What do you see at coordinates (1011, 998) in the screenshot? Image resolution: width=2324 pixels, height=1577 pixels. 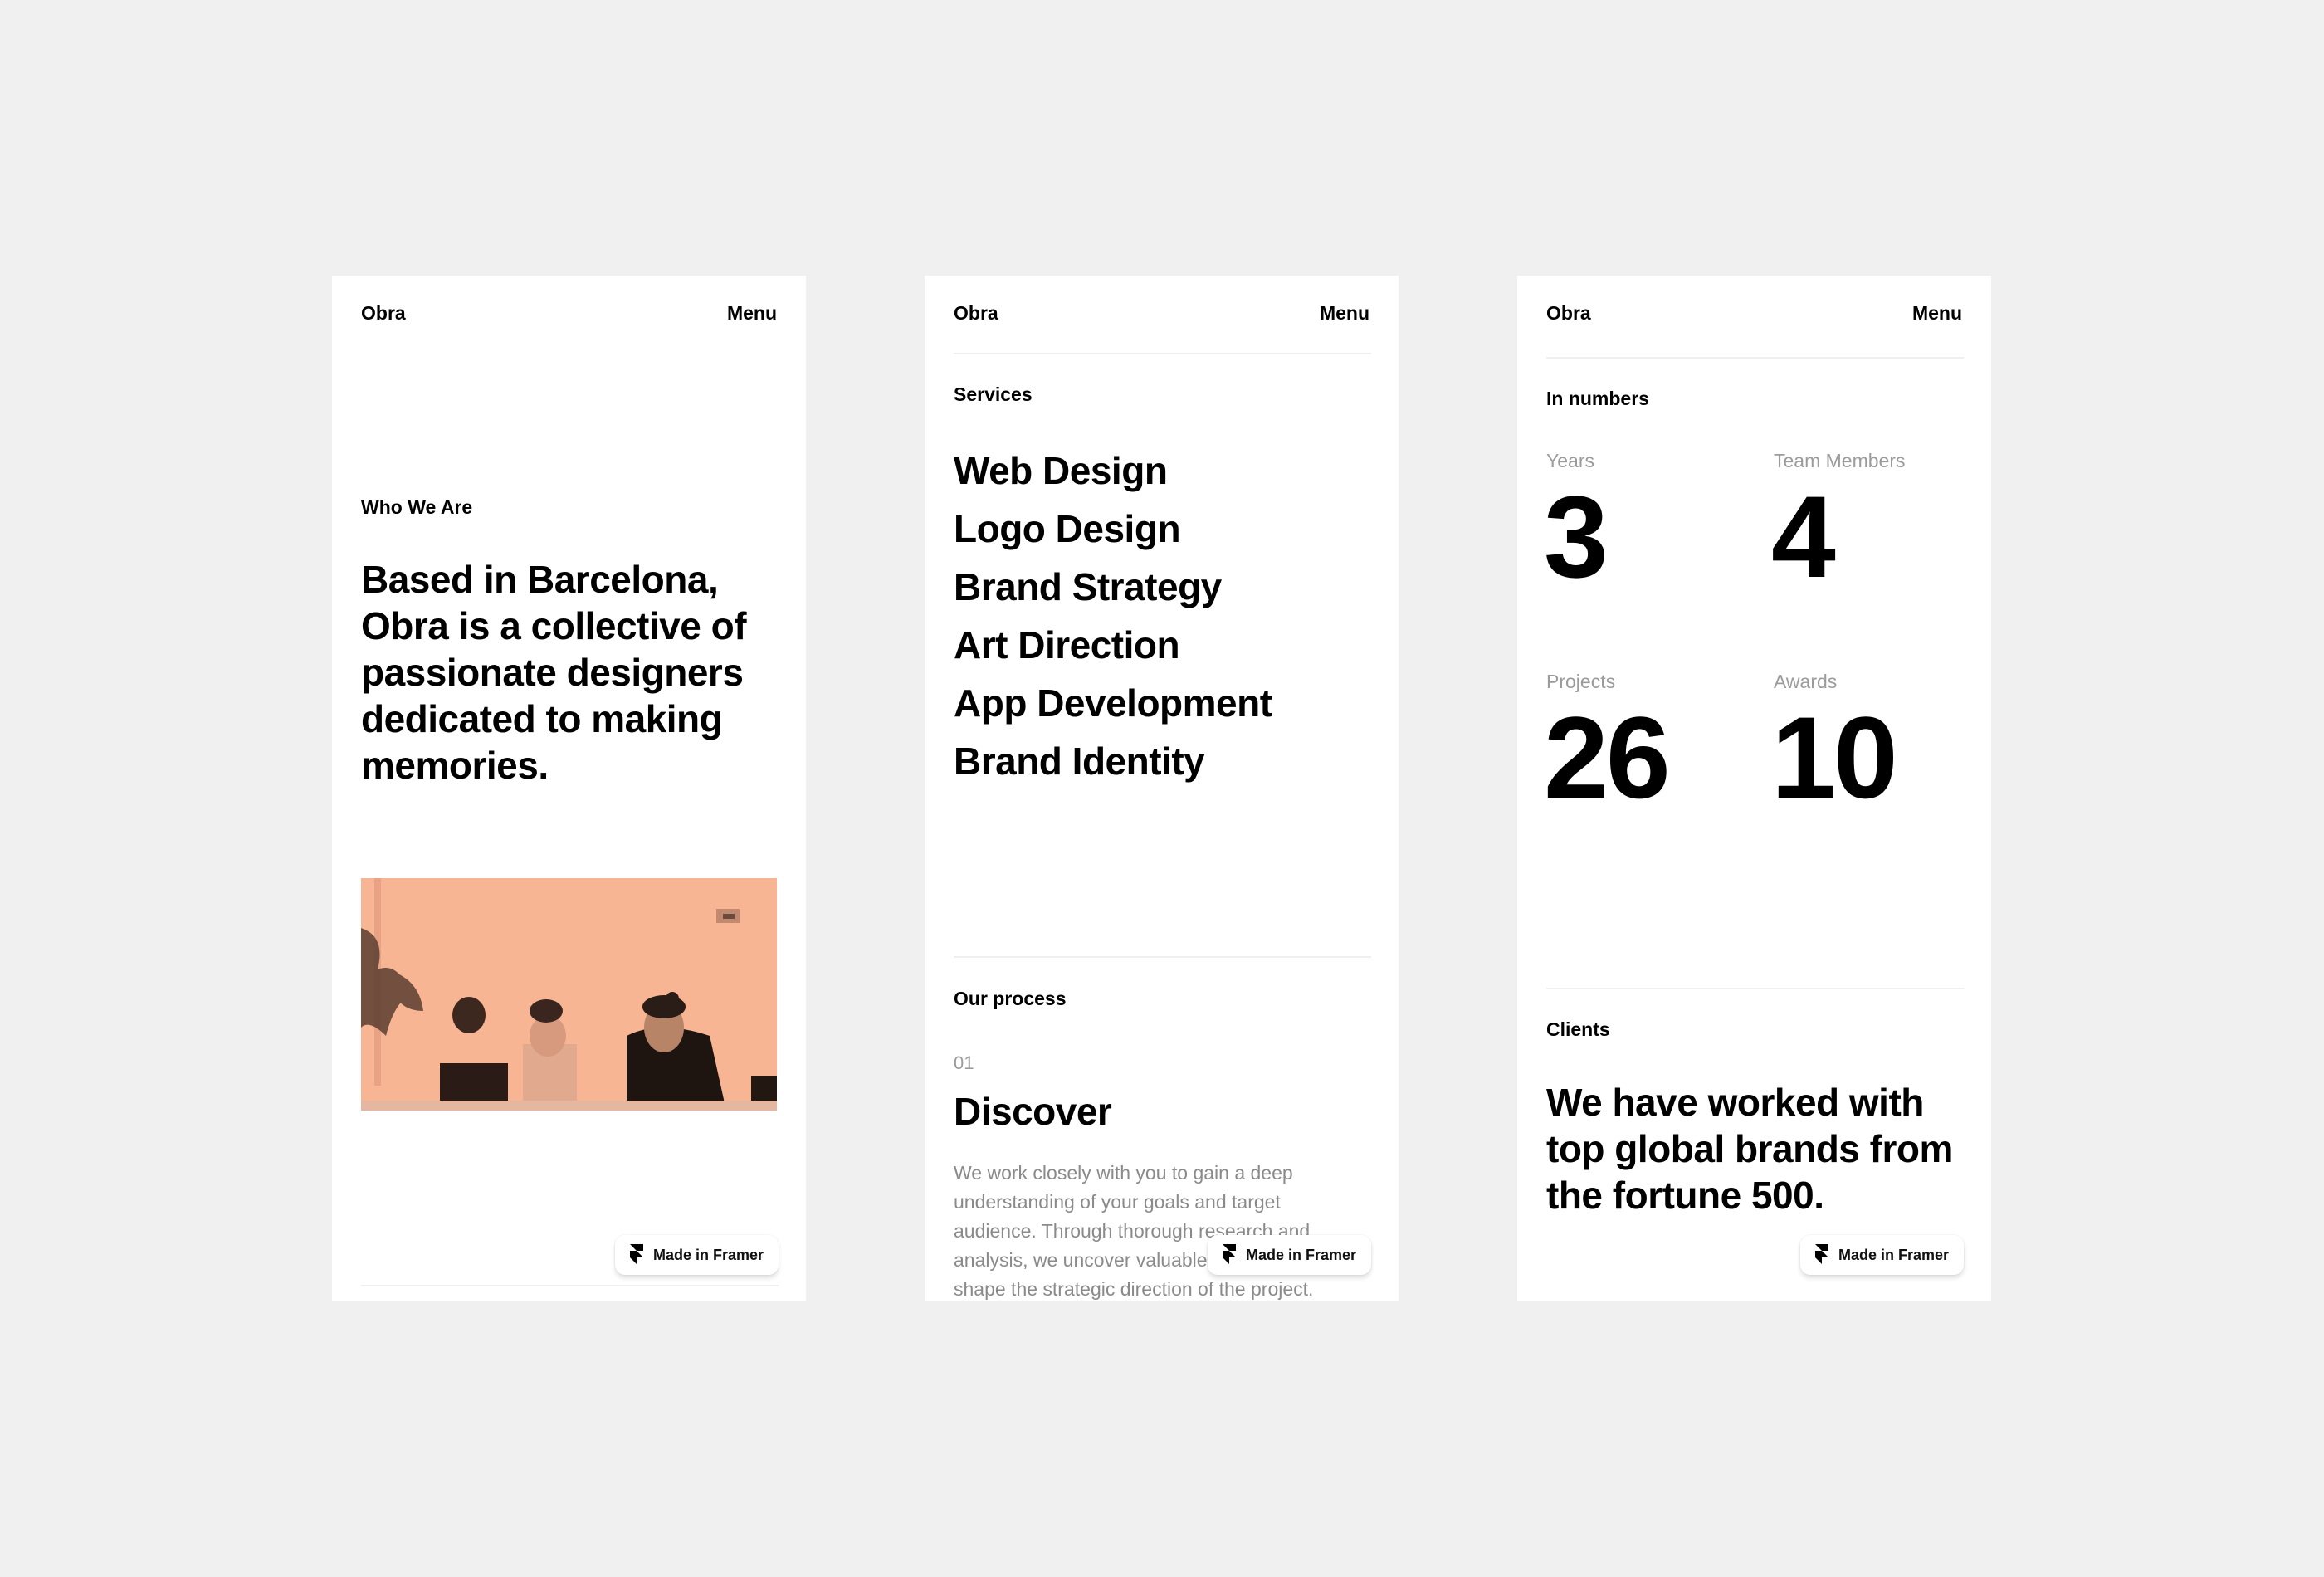 I see `section-label-process: Our process` at bounding box center [1011, 998].